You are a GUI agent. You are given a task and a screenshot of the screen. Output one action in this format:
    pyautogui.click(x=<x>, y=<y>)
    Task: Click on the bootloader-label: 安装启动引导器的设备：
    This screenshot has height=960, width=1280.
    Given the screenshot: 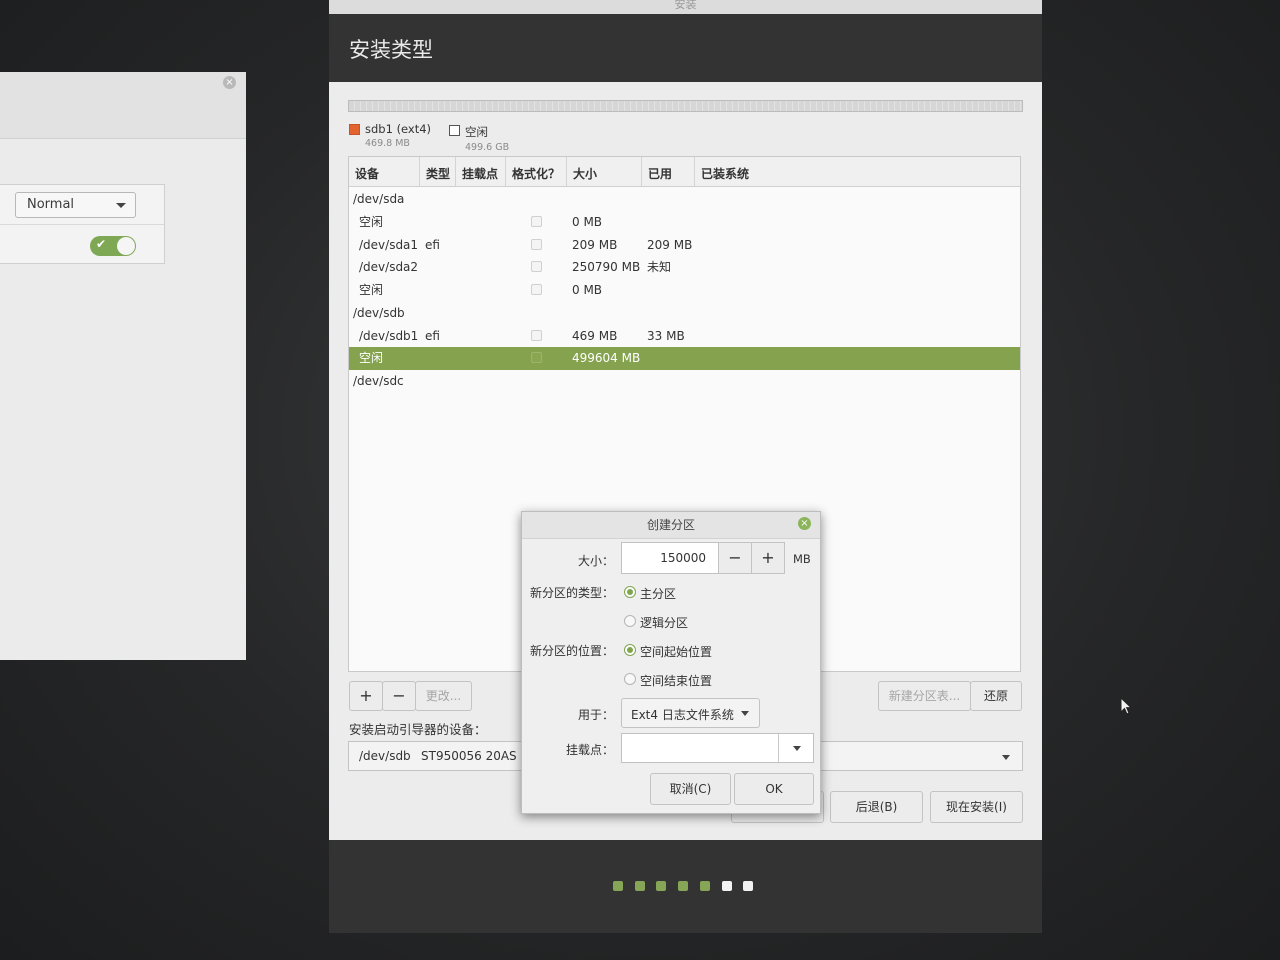 What is the action you would take?
    pyautogui.click(x=418, y=729)
    